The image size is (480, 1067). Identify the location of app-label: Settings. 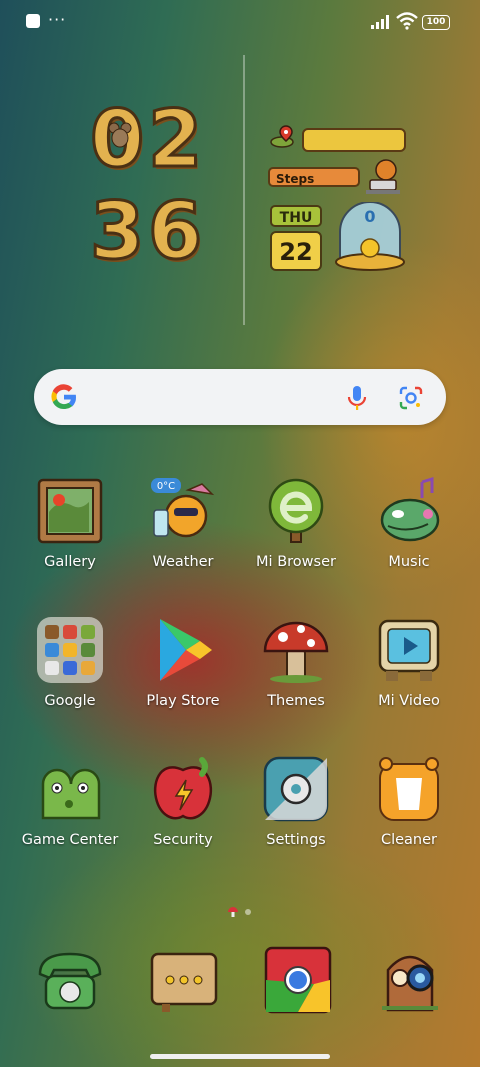
(296, 840).